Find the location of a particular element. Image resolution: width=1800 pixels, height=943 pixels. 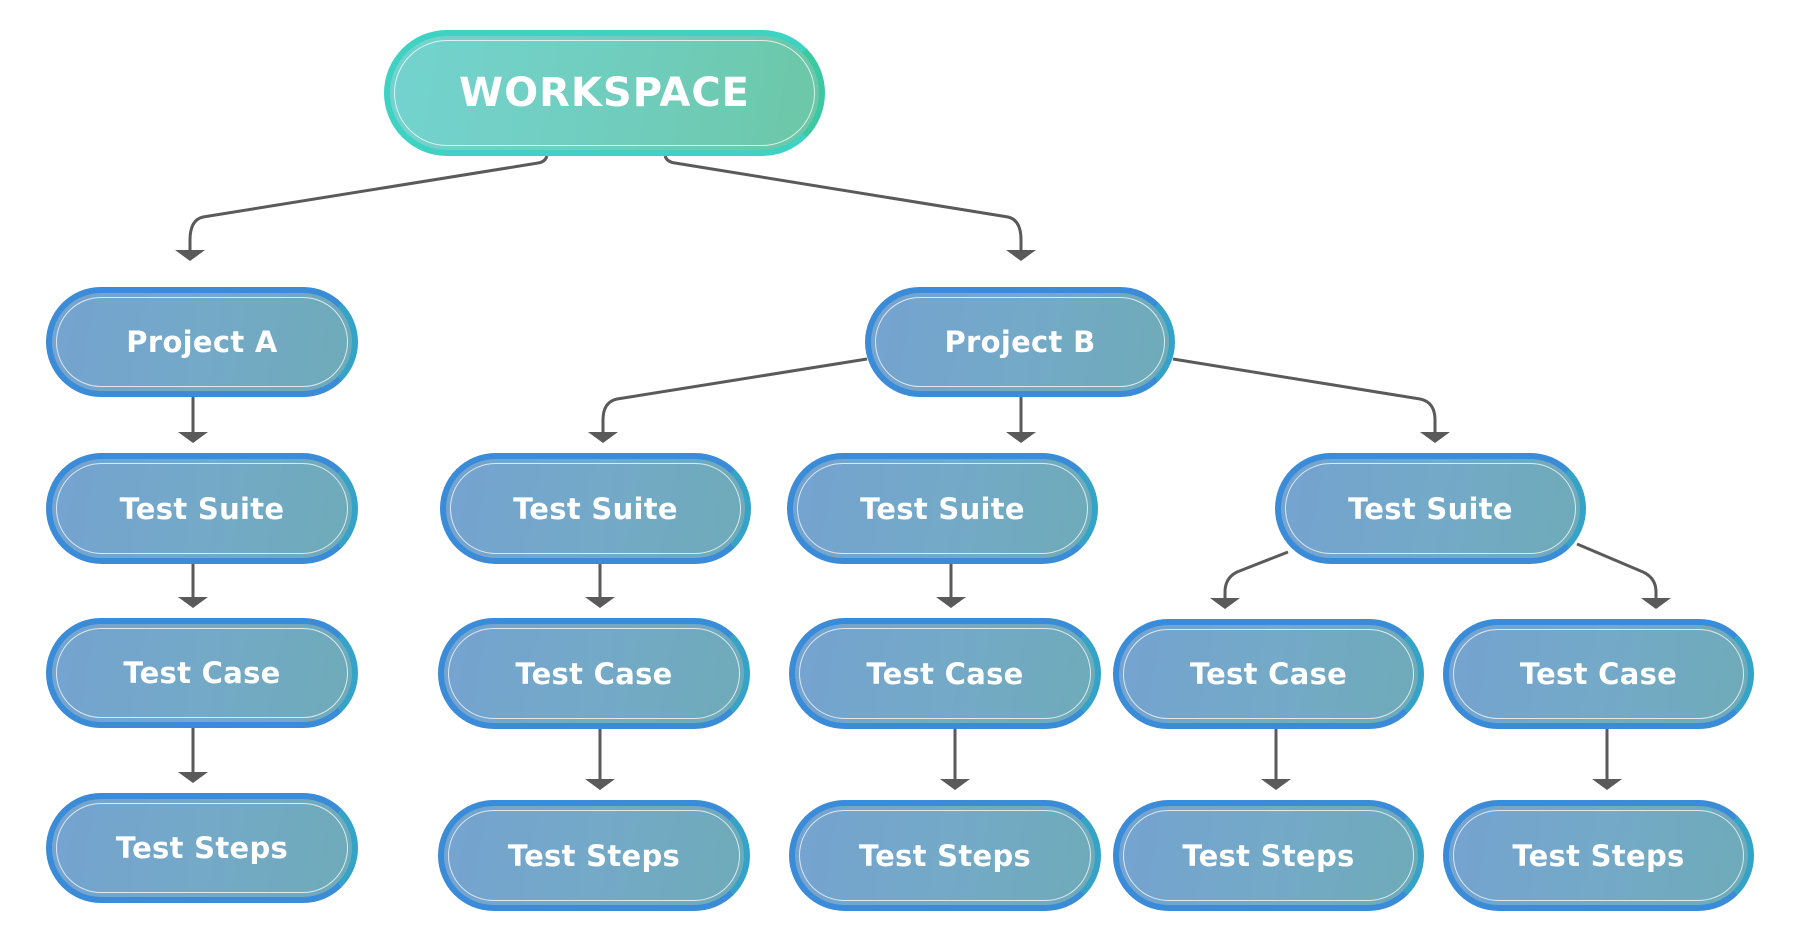

node-test-case-a: Test Case is located at coordinates (202, 673).